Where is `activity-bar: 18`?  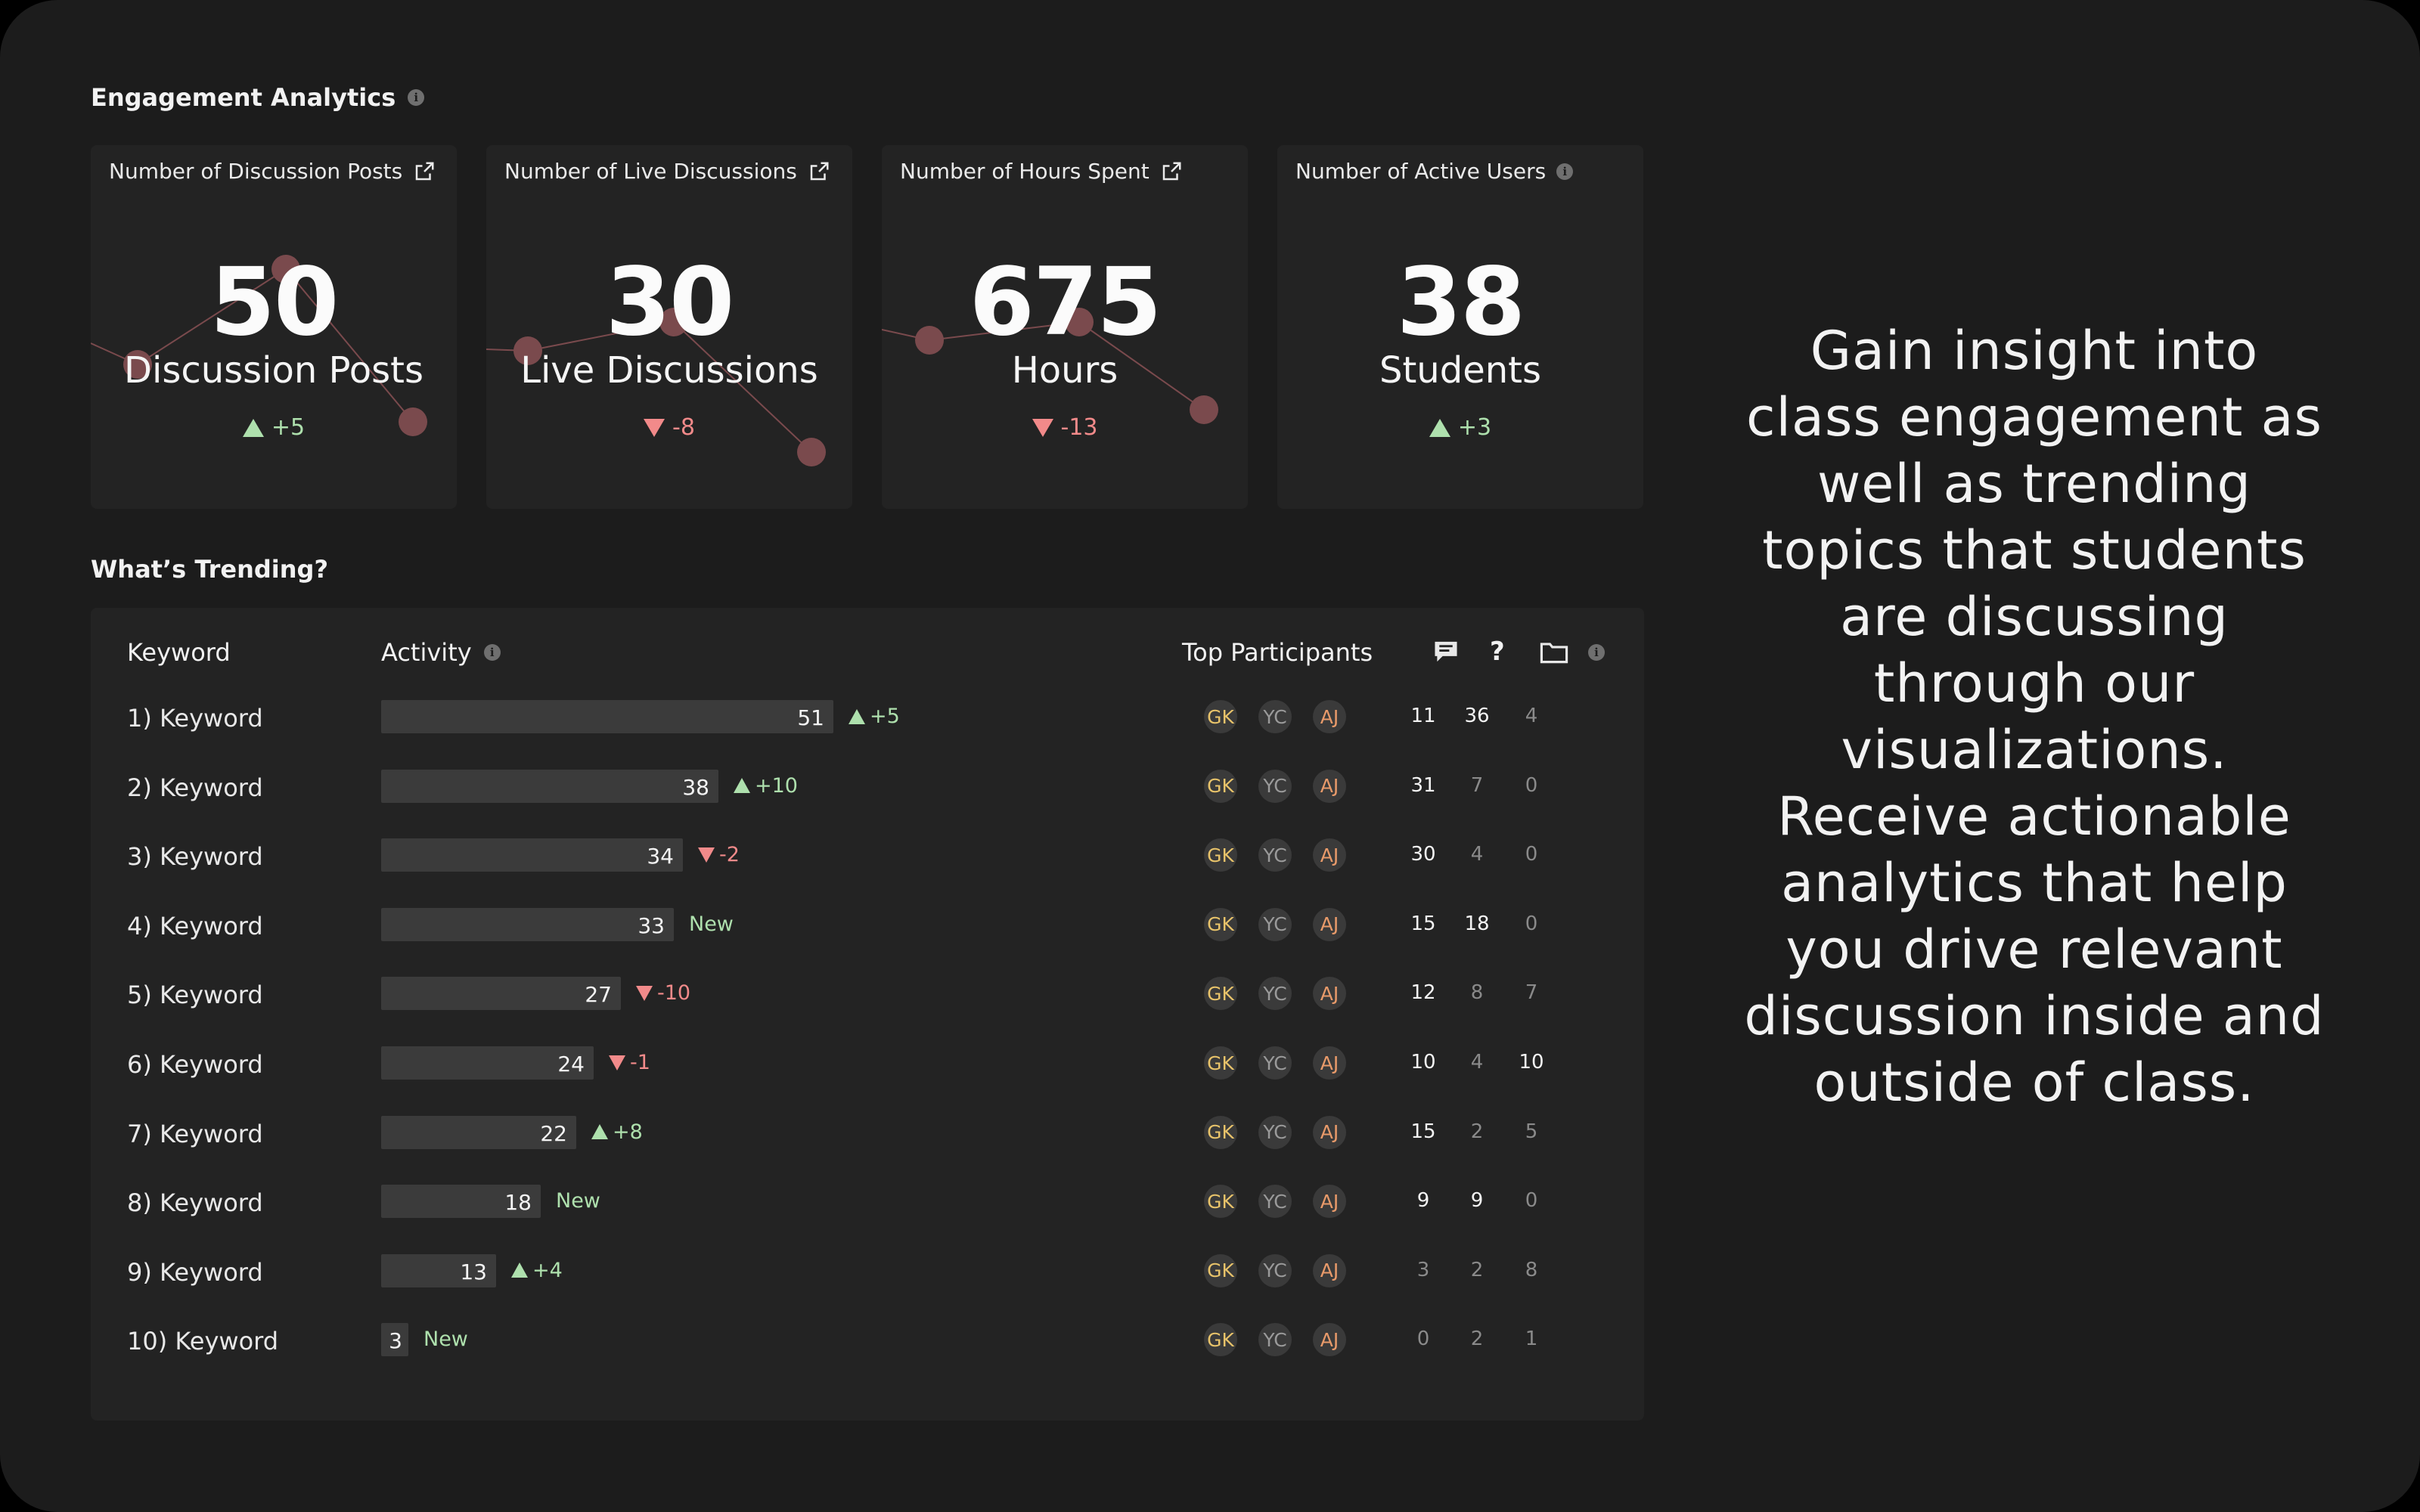
activity-bar: 18 is located at coordinates (461, 1202).